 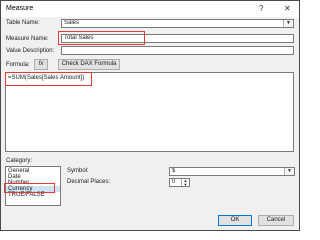 I want to click on measure-name-label: Measure Name:, so click(x=27, y=39).